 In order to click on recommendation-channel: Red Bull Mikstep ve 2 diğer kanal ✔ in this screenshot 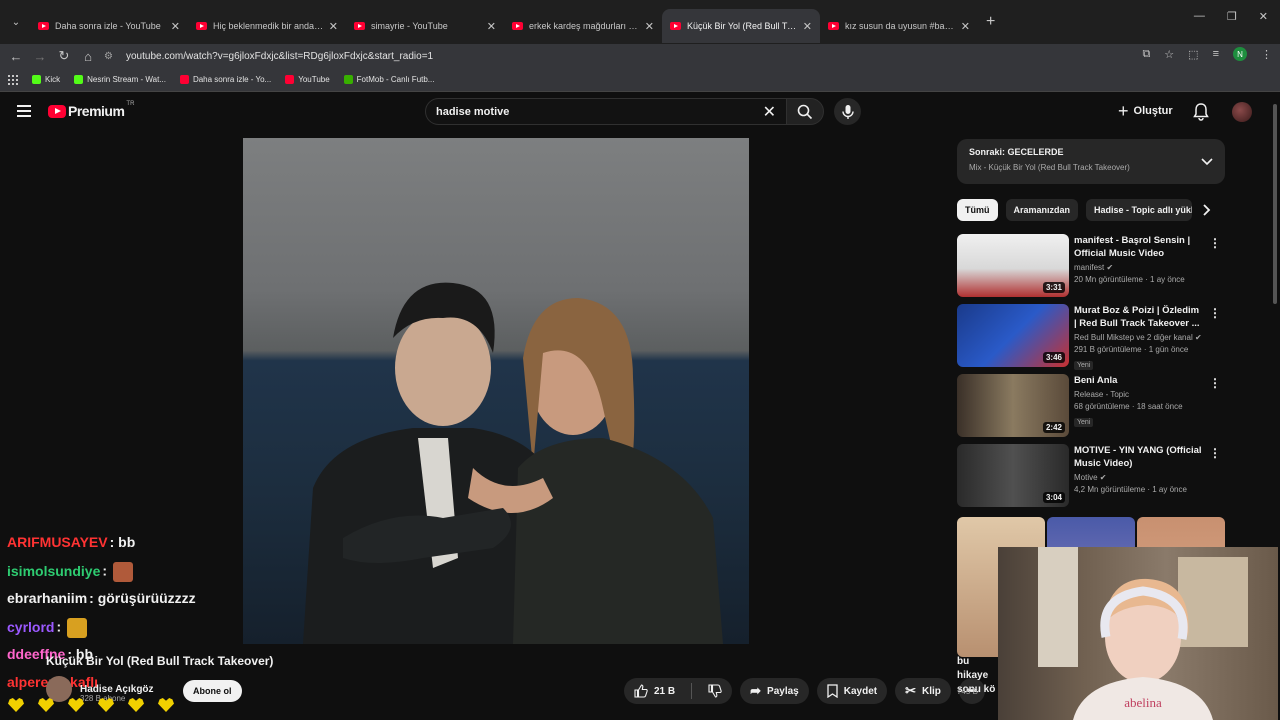, I will do `click(1139, 337)`.